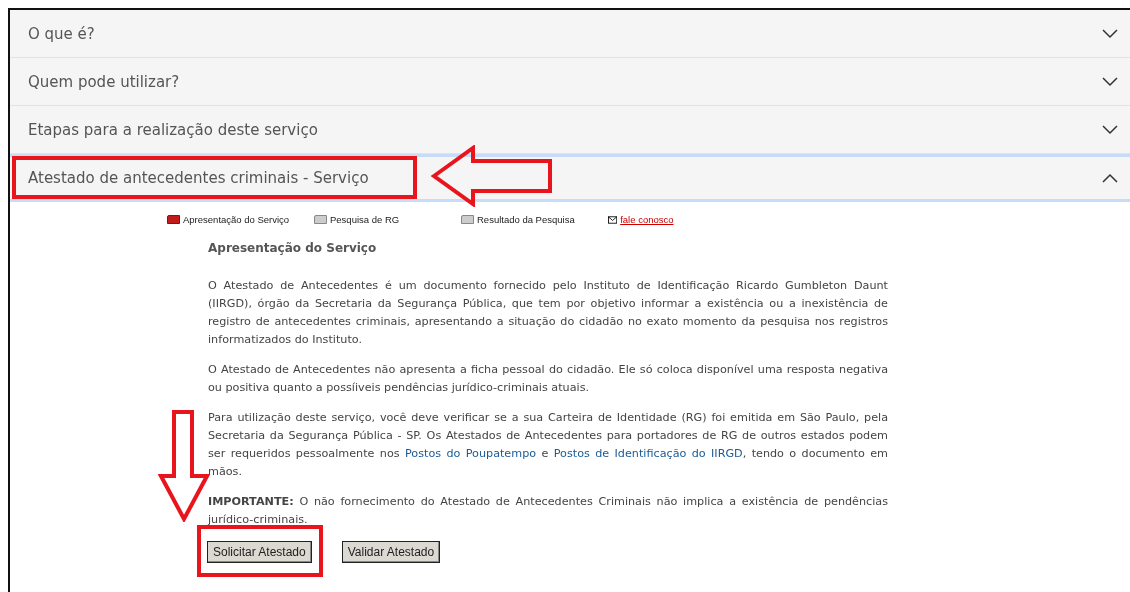 Image resolution: width=1130 pixels, height=592 pixels. I want to click on contact-link: fale conosco, so click(687, 219).